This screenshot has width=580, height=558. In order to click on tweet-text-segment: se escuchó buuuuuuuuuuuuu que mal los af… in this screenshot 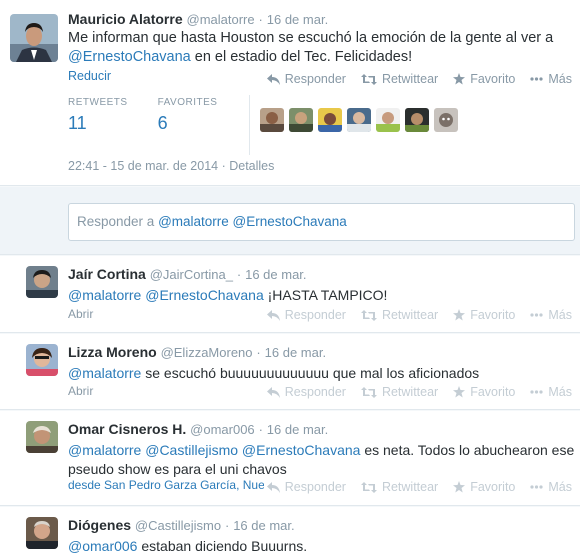, I will do `click(310, 373)`.